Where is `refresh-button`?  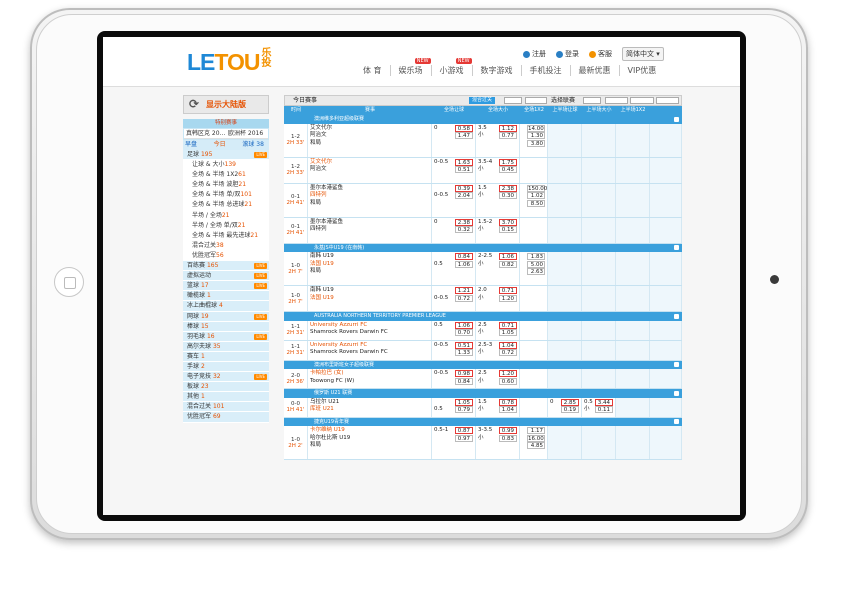
refresh-button is located at coordinates (642, 100).